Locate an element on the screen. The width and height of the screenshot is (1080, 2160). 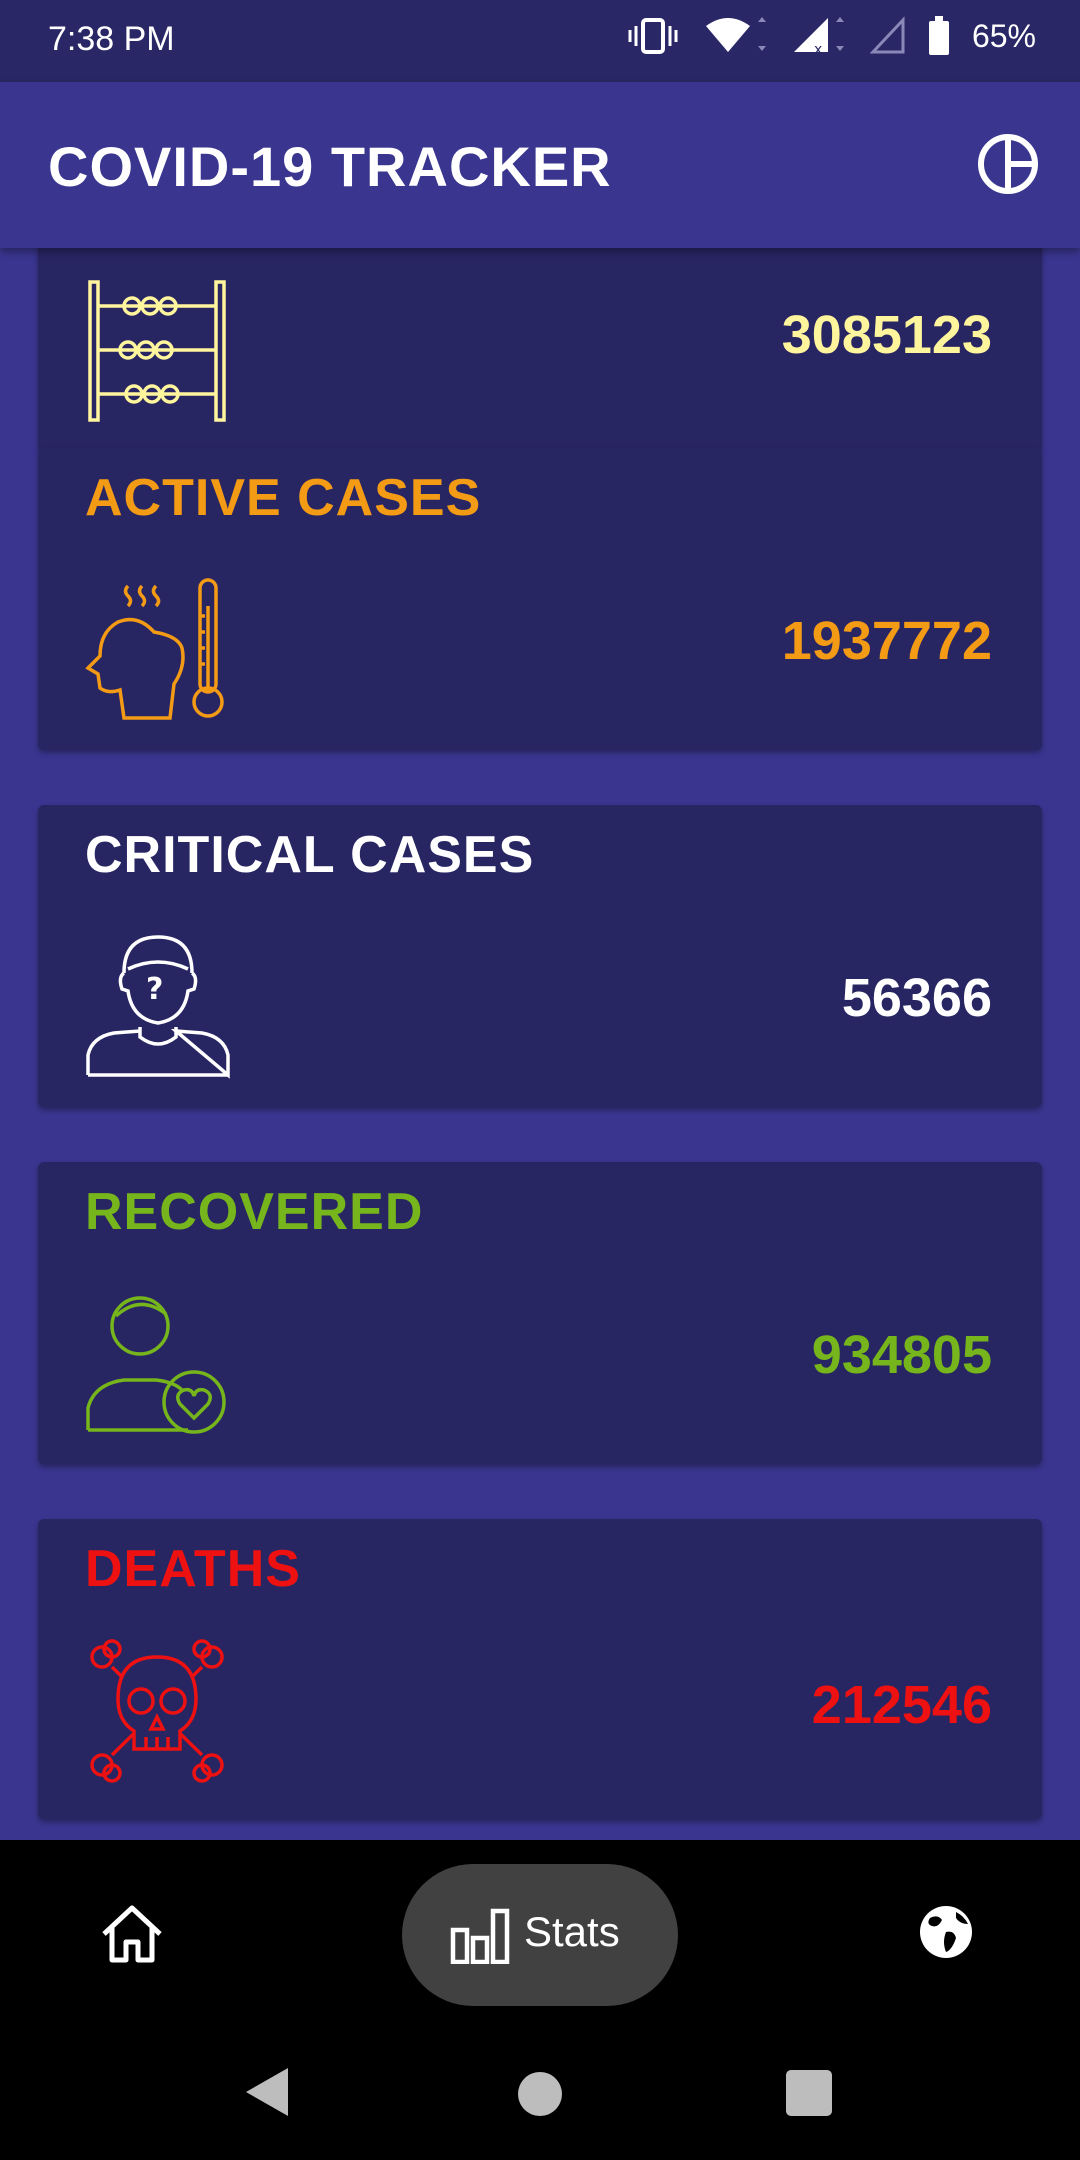
abacus-icon is located at coordinates (157, 351).